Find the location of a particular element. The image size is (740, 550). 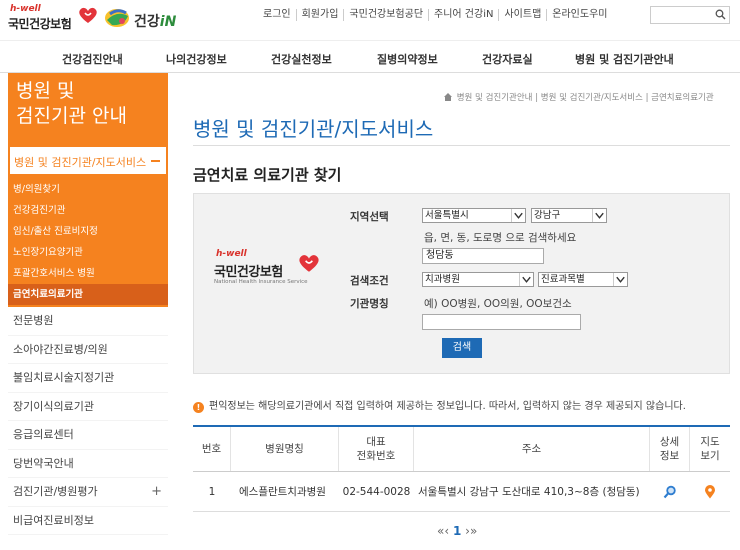

sidebar-title: 병원 및 검진기관 안내 is located at coordinates (88, 110).